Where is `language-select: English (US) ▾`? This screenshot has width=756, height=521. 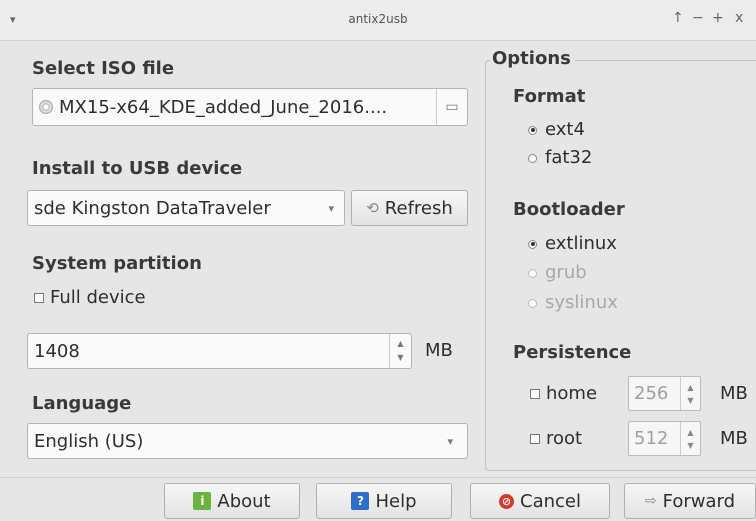
language-select: English (US) ▾ is located at coordinates (247, 441).